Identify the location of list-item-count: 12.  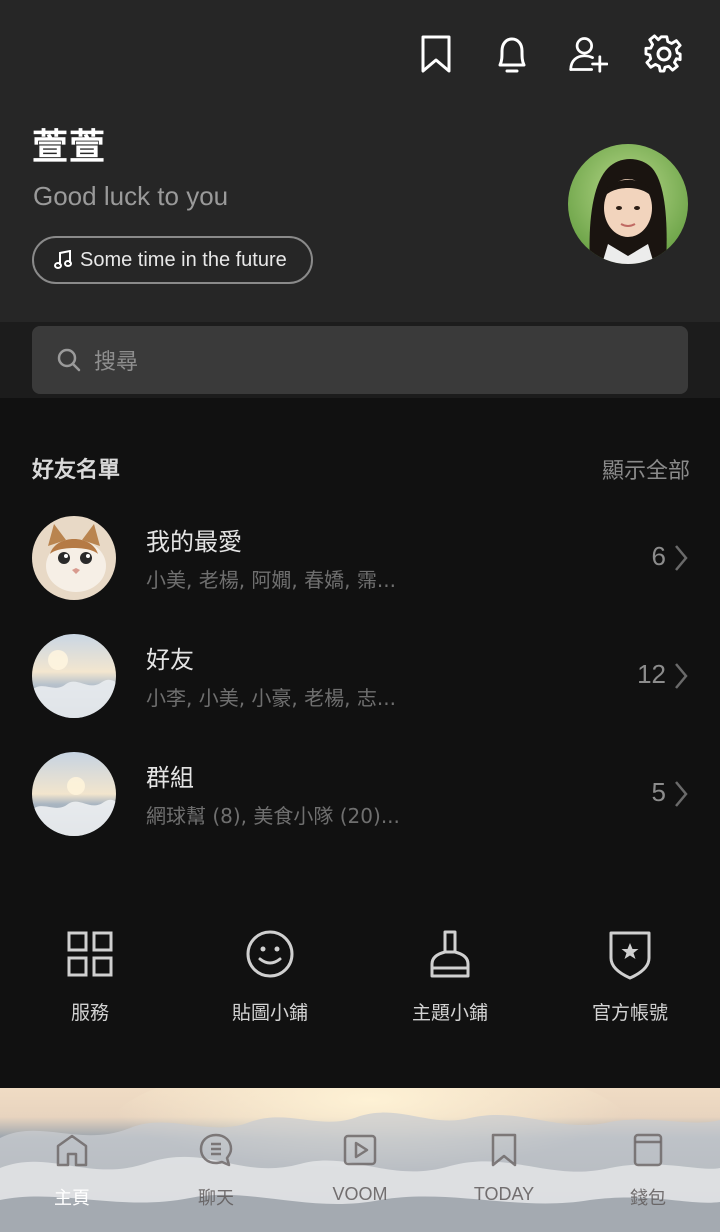
(651, 674).